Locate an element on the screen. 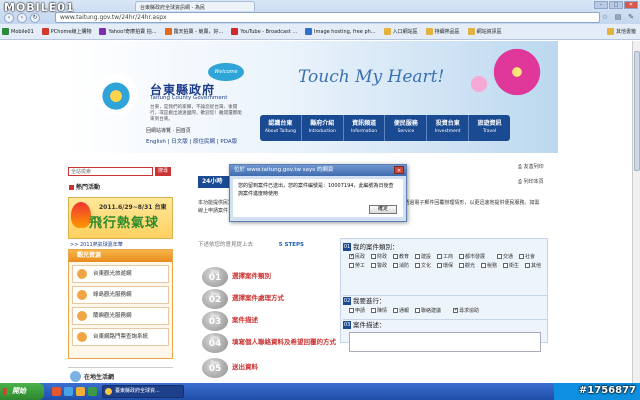 The height and width of the screenshot is (400, 640). forward-icon: › is located at coordinates (22, 17).